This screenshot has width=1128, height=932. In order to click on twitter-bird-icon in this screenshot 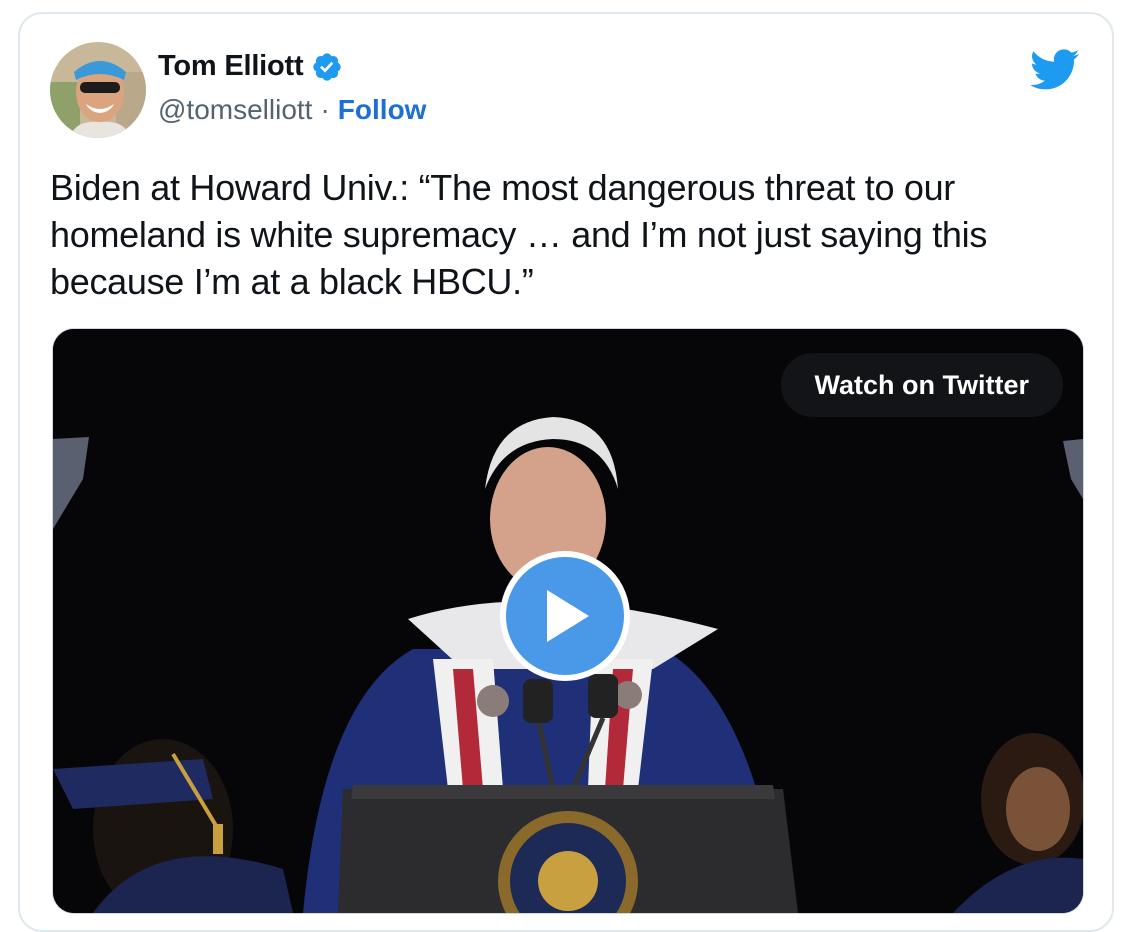, I will do `click(1055, 70)`.